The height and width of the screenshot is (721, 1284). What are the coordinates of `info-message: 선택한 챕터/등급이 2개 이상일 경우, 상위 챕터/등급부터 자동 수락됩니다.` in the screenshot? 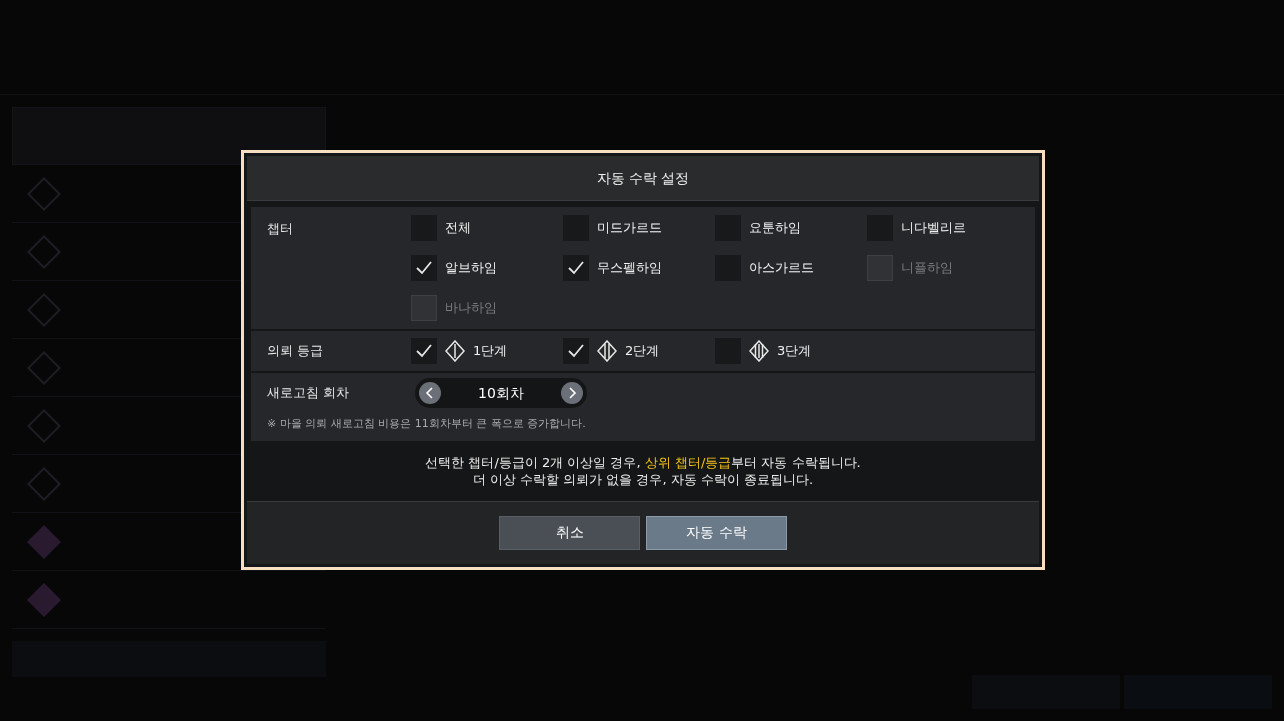 It's located at (643, 462).